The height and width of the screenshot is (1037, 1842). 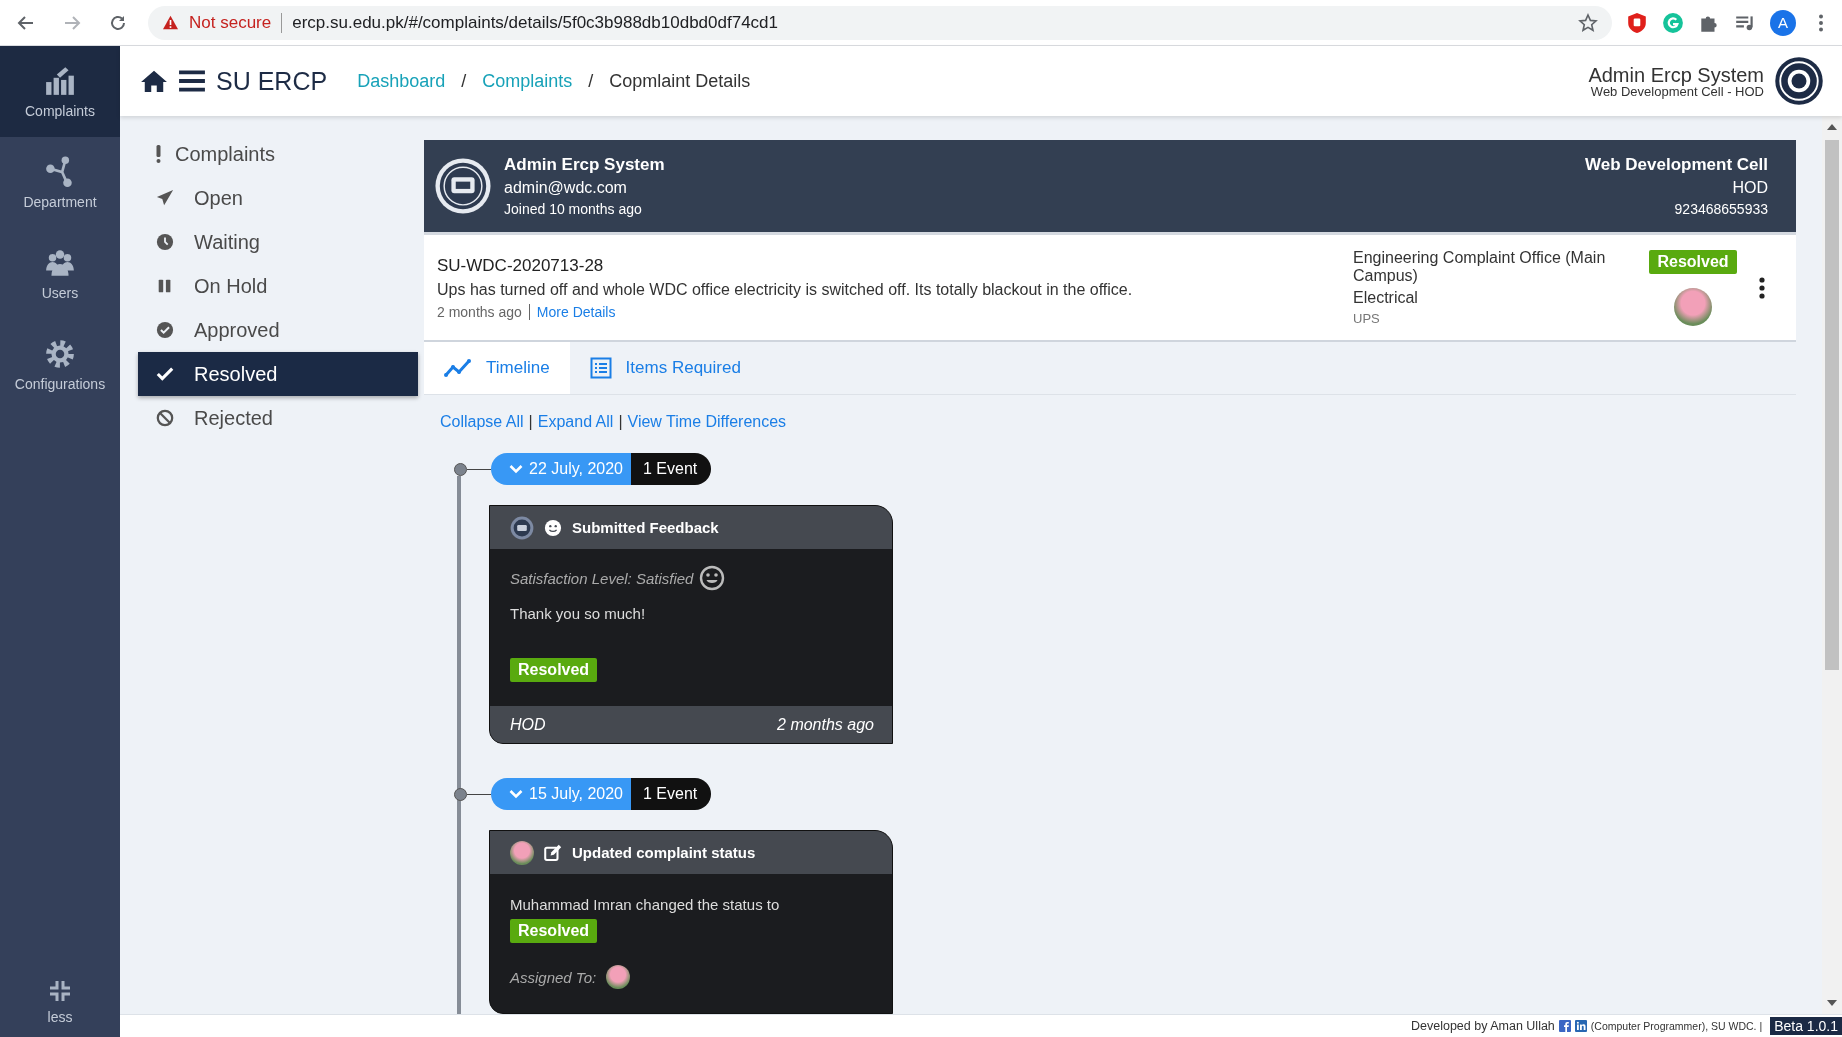 What do you see at coordinates (1676, 165) in the screenshot?
I see `department-name: Web Development Cell` at bounding box center [1676, 165].